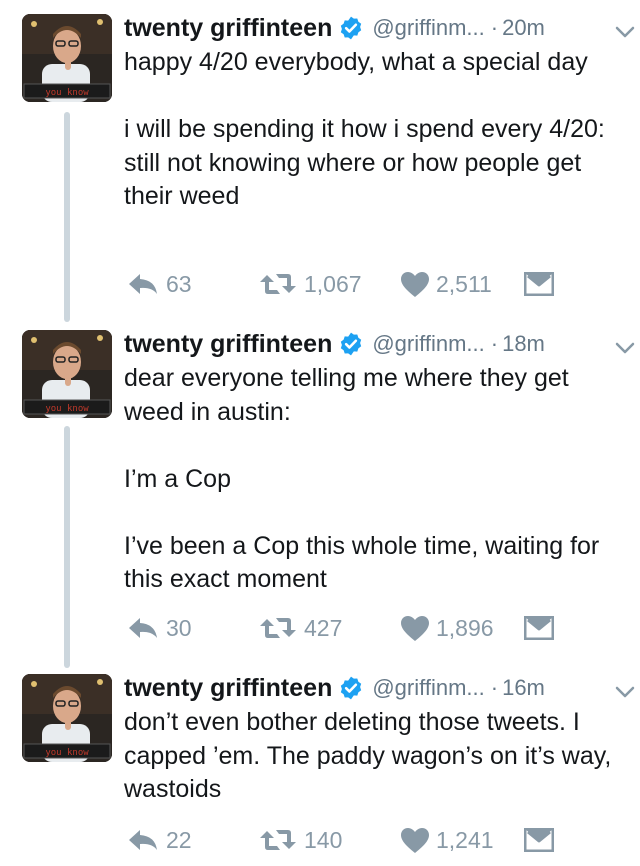 The height and width of the screenshot is (866, 640). Describe the element at coordinates (159, 284) in the screenshot. I see `reply-button: 63` at that location.